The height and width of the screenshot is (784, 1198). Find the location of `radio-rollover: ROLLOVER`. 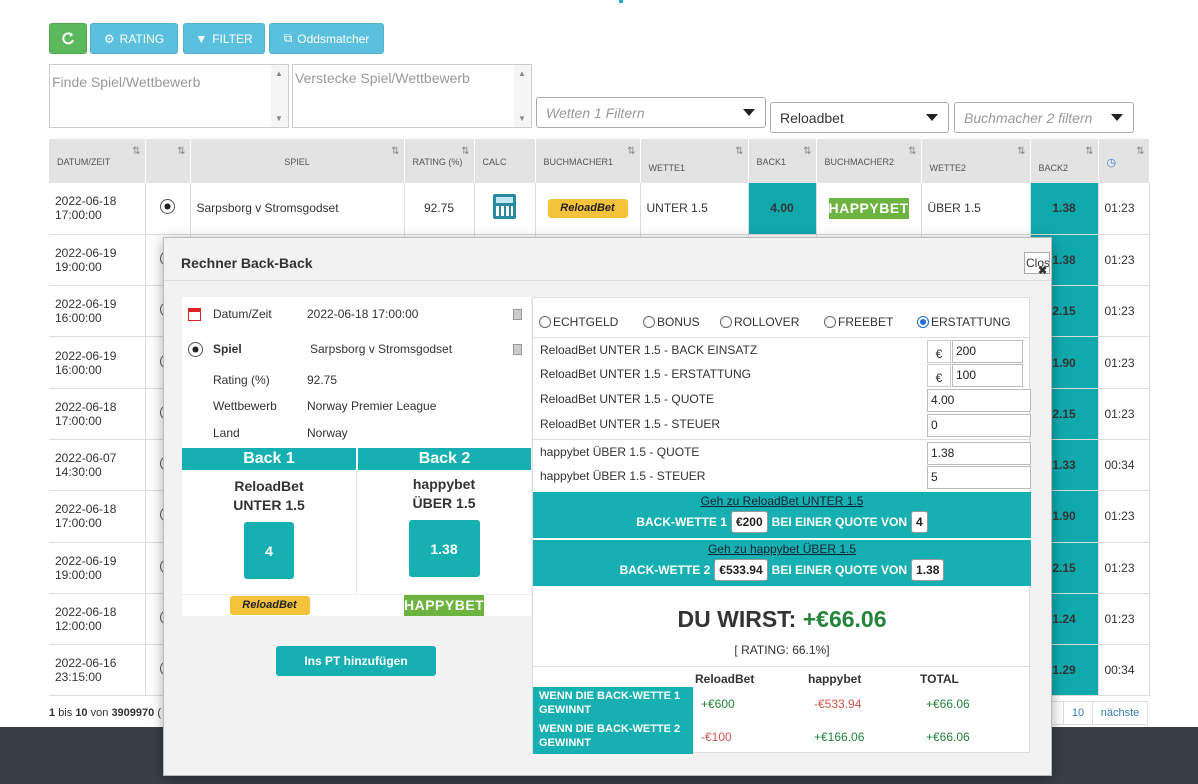

radio-rollover: ROLLOVER is located at coordinates (772, 322).